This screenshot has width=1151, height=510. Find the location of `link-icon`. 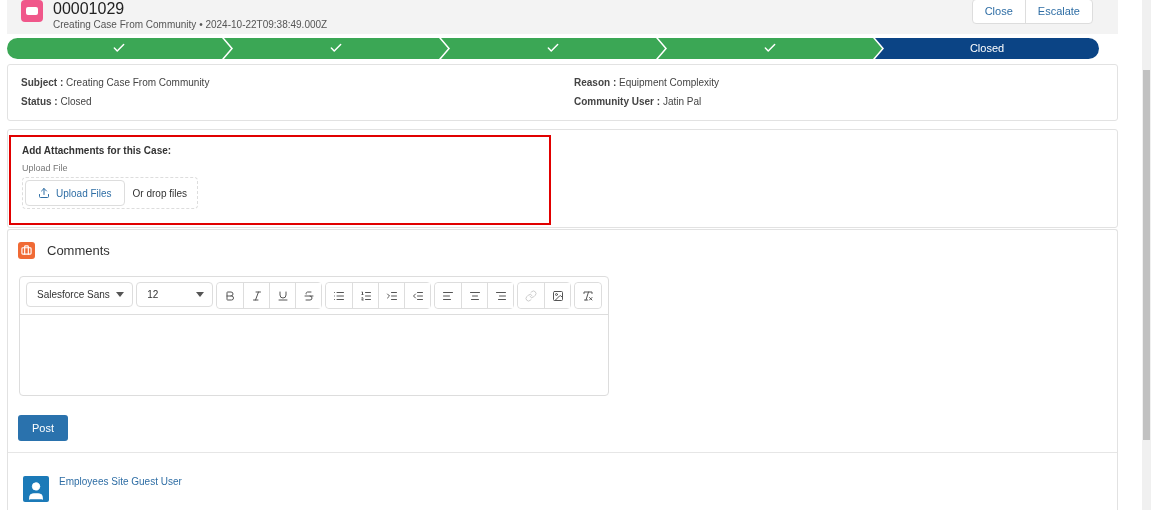

link-icon is located at coordinates (531, 295).